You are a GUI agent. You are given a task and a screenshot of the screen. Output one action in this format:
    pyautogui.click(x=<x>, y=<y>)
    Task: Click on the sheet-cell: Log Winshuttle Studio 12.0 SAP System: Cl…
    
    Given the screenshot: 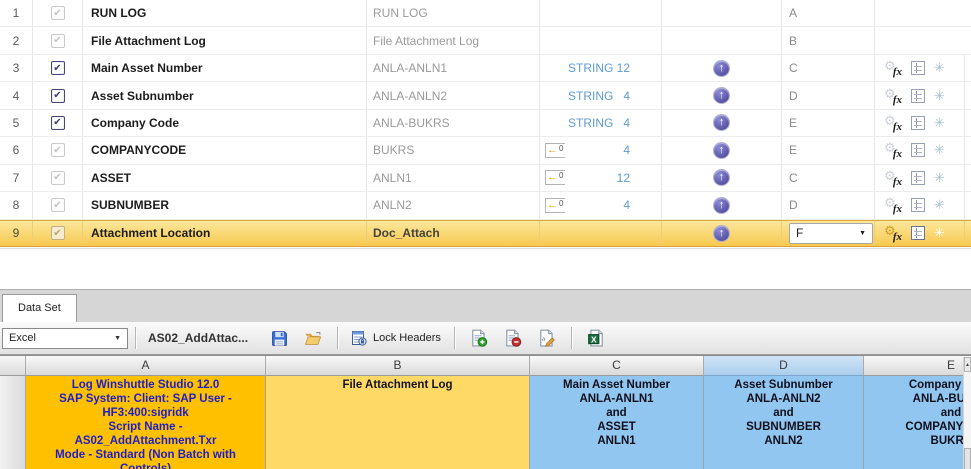 What is the action you would take?
    pyautogui.click(x=146, y=422)
    